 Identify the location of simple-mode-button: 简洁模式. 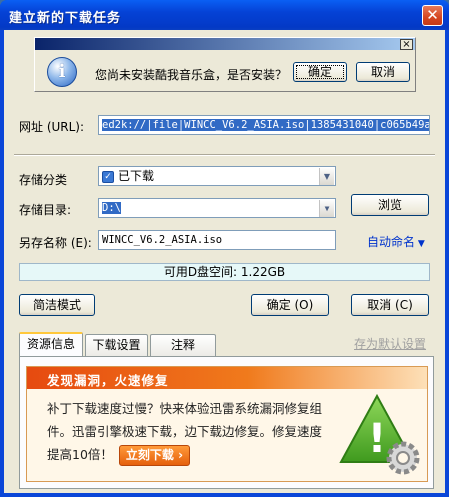
(57, 305).